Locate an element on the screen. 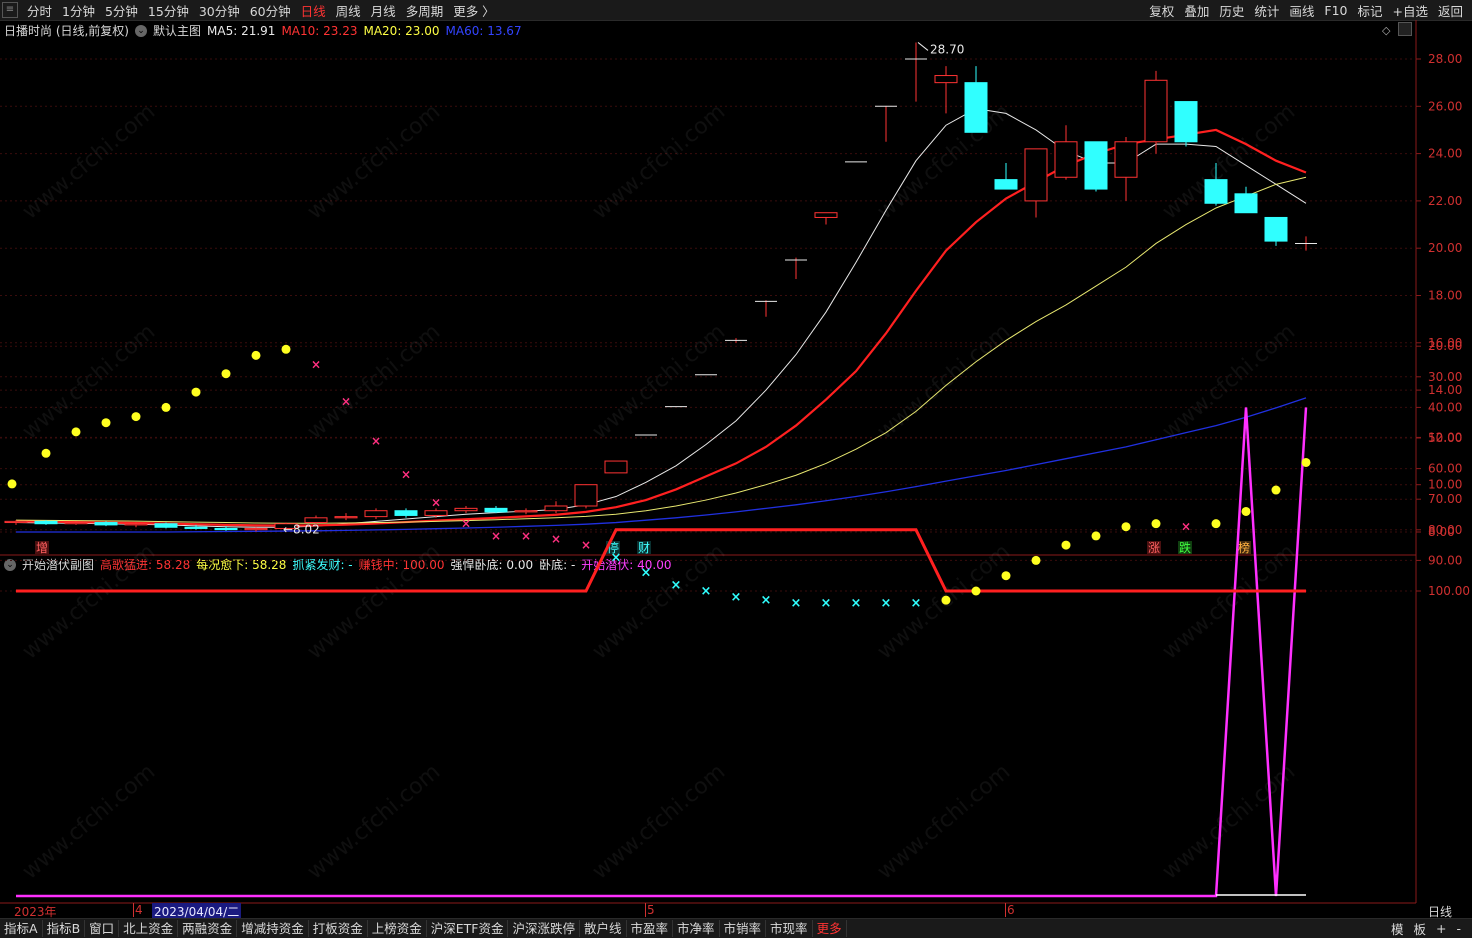  price-tick-label: 20.00 is located at coordinates (1445, 248).